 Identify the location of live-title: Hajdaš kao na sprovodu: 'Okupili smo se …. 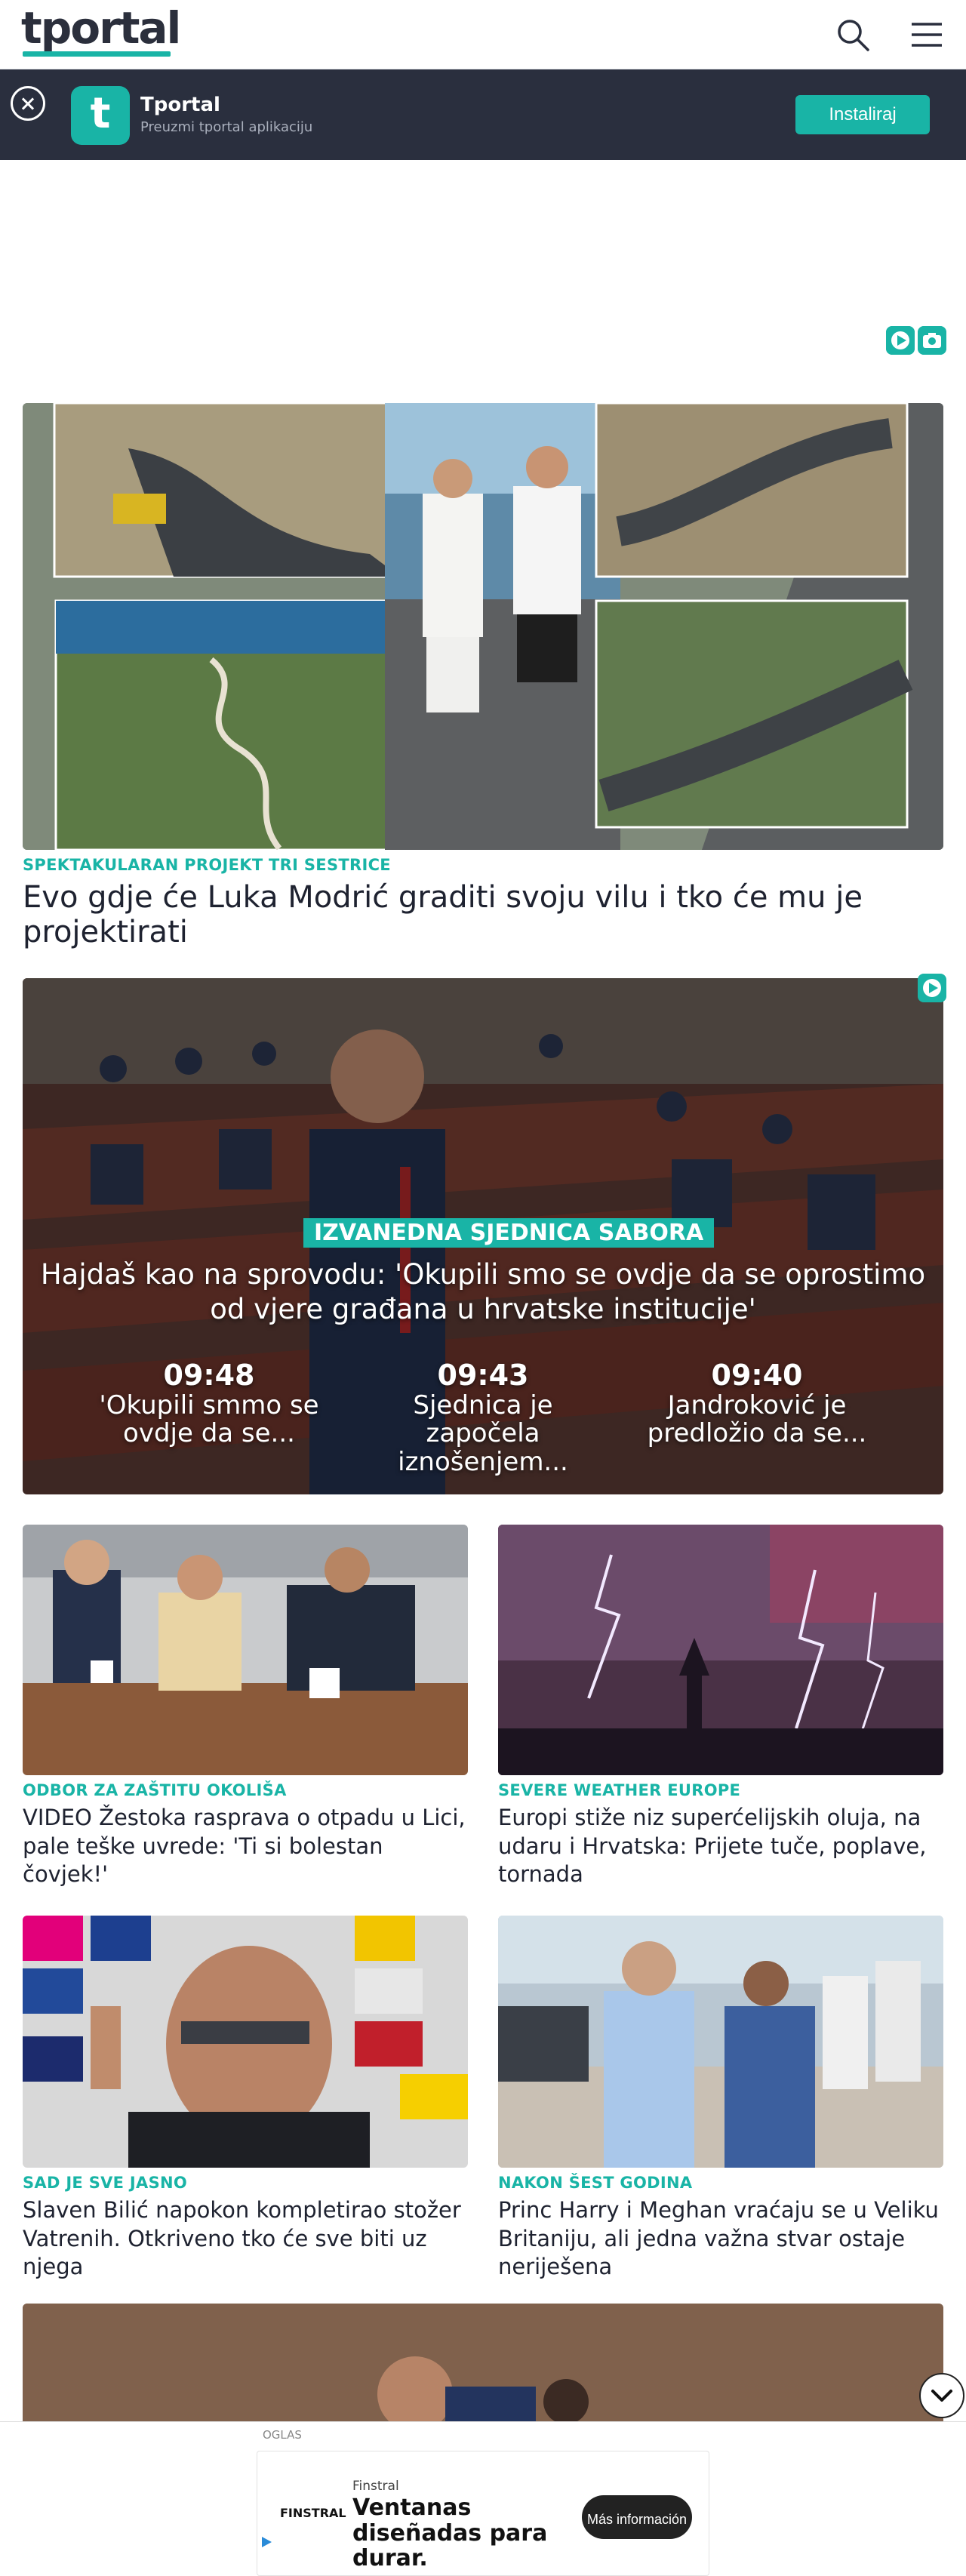
(483, 1292).